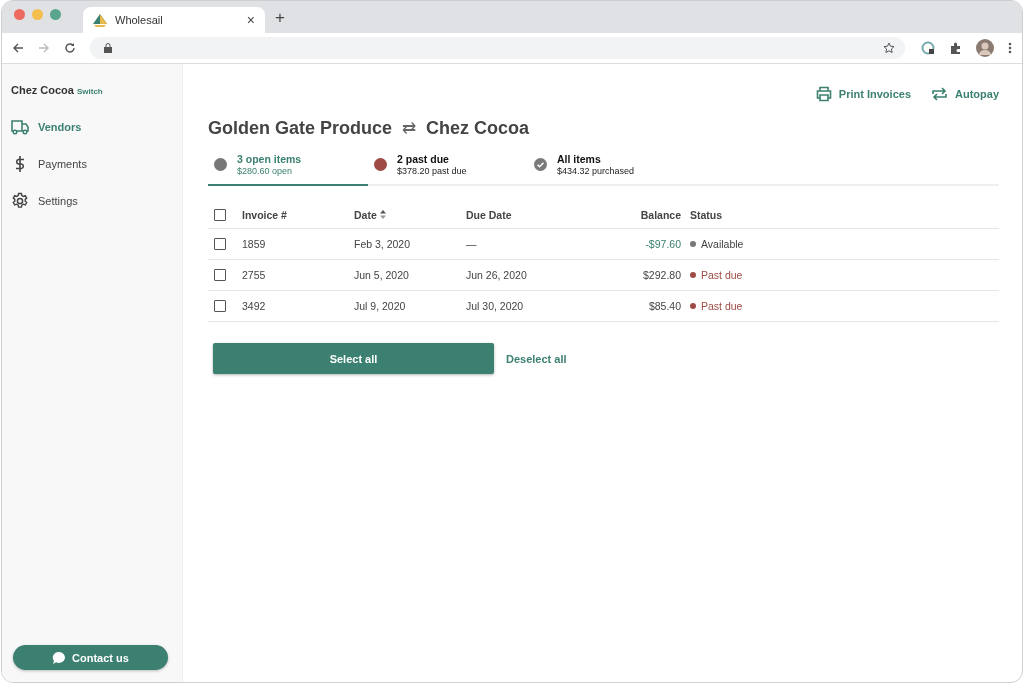 Image resolution: width=1024 pixels, height=684 pixels. Describe the element at coordinates (516, 275) in the screenshot. I see `table-cell: Jun 26, 2020` at that location.